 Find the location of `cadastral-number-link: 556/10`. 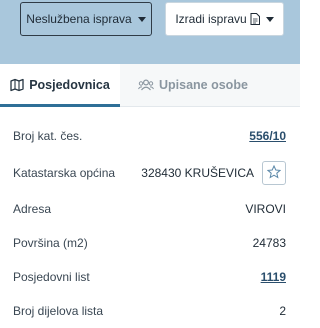

cadastral-number-link: 556/10 is located at coordinates (267, 136).